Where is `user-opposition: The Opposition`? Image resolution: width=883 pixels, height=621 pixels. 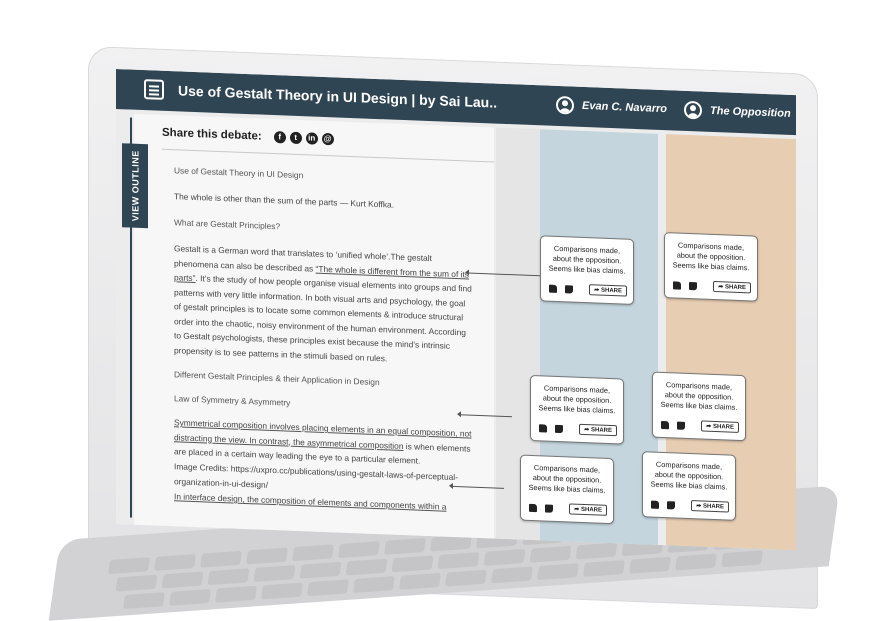 user-opposition: The Opposition is located at coordinates (737, 111).